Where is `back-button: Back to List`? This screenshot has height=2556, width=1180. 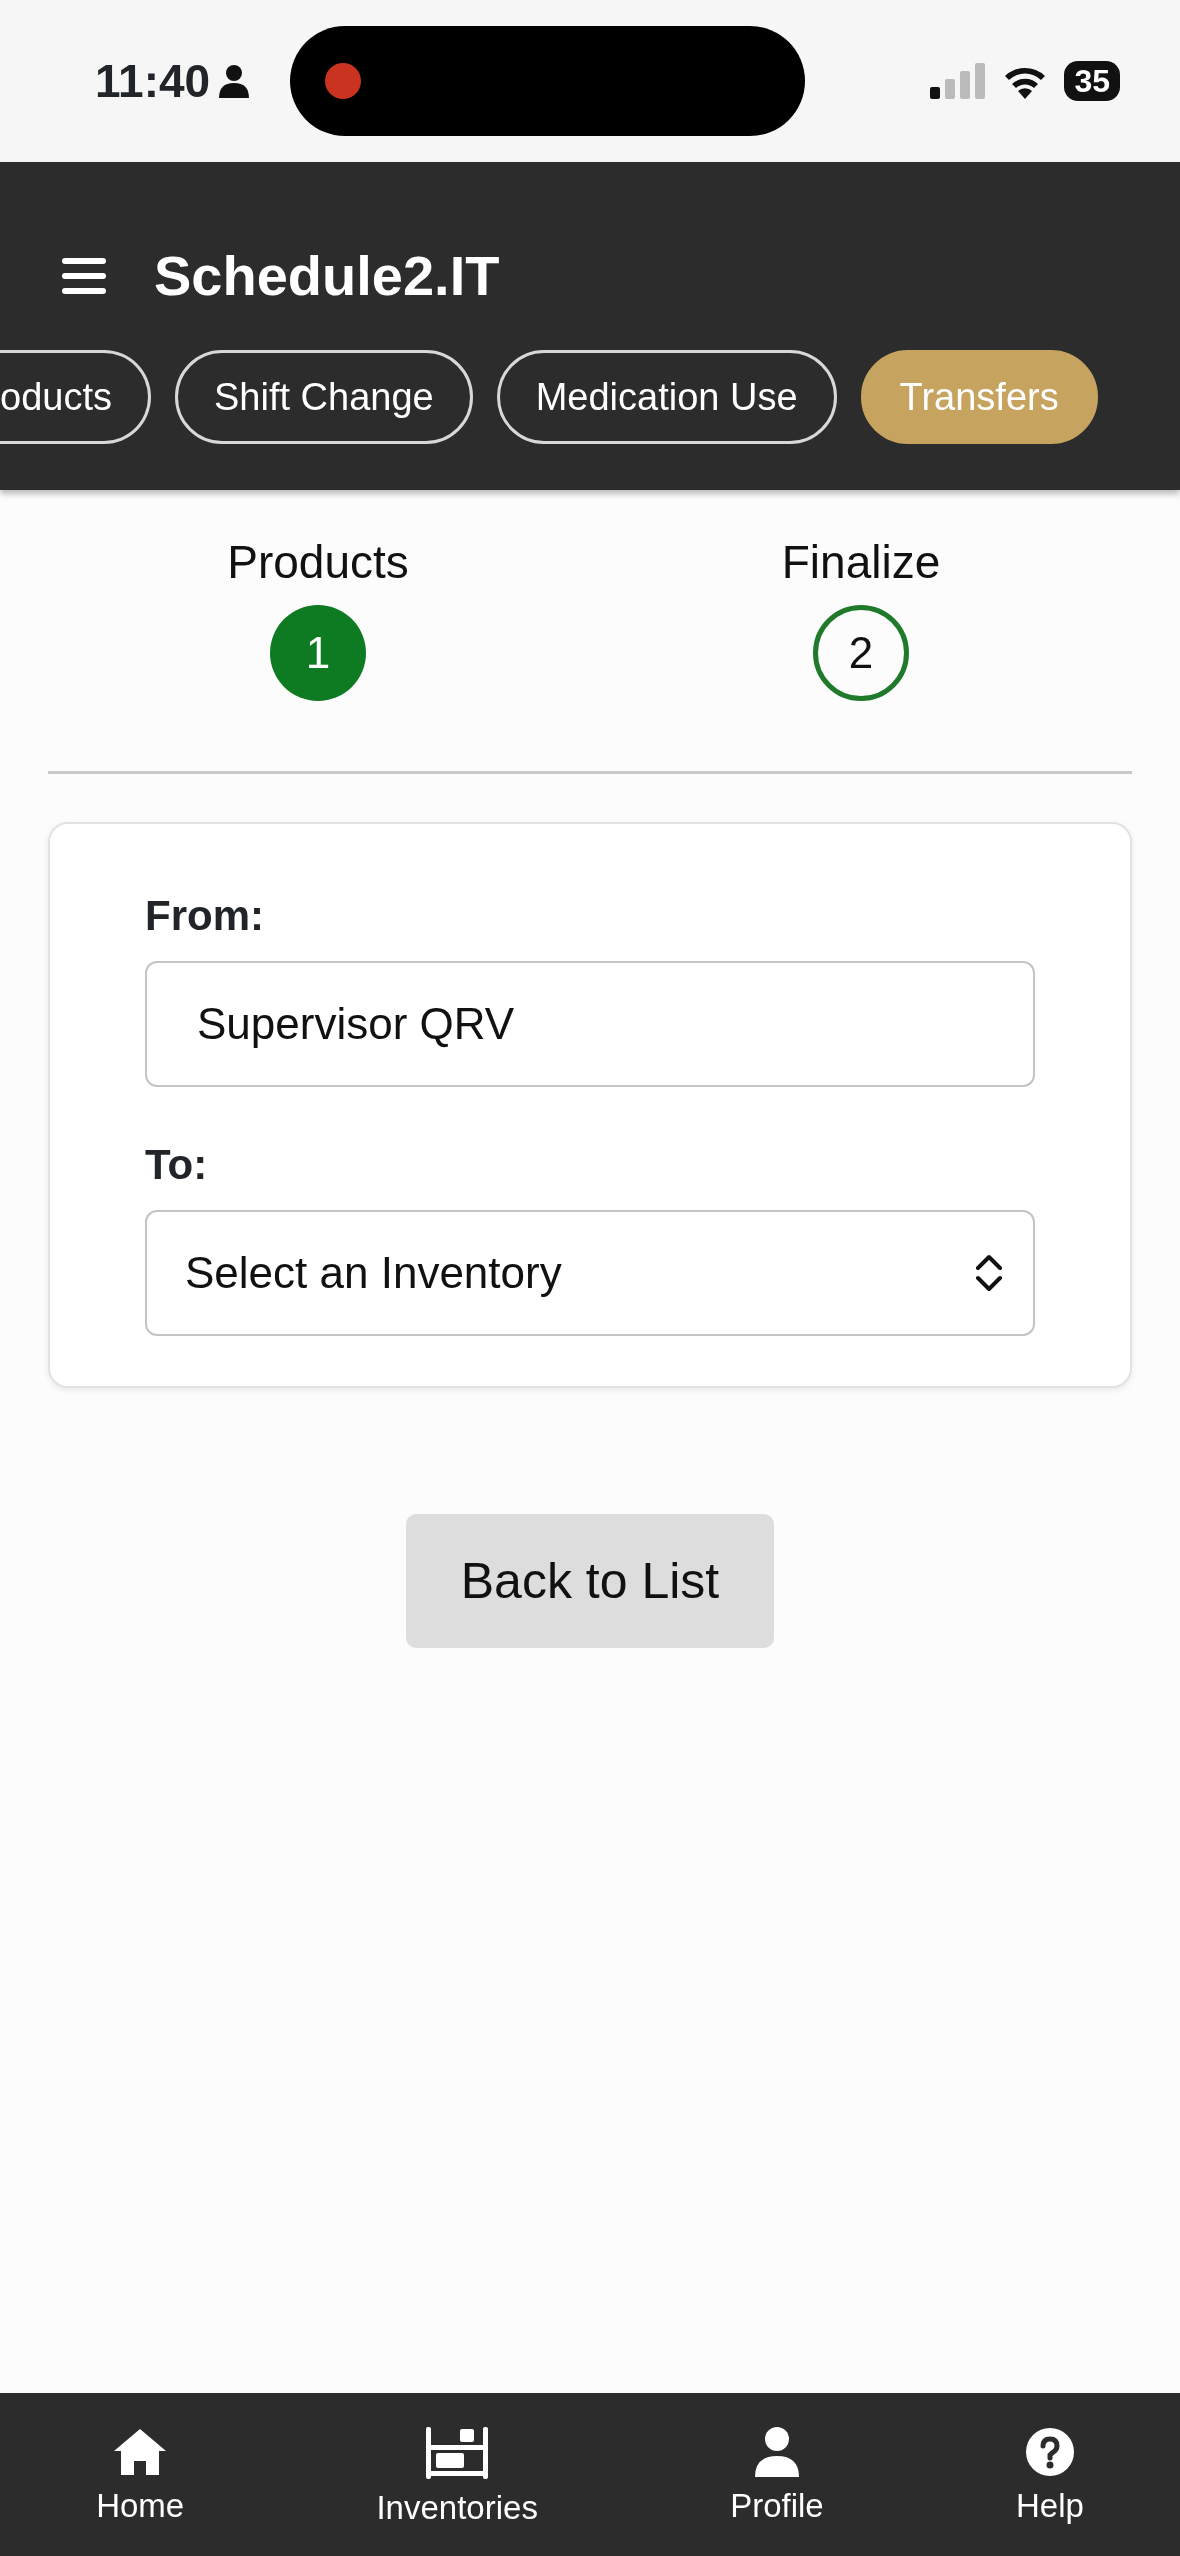
back-button: Back to List is located at coordinates (590, 1581).